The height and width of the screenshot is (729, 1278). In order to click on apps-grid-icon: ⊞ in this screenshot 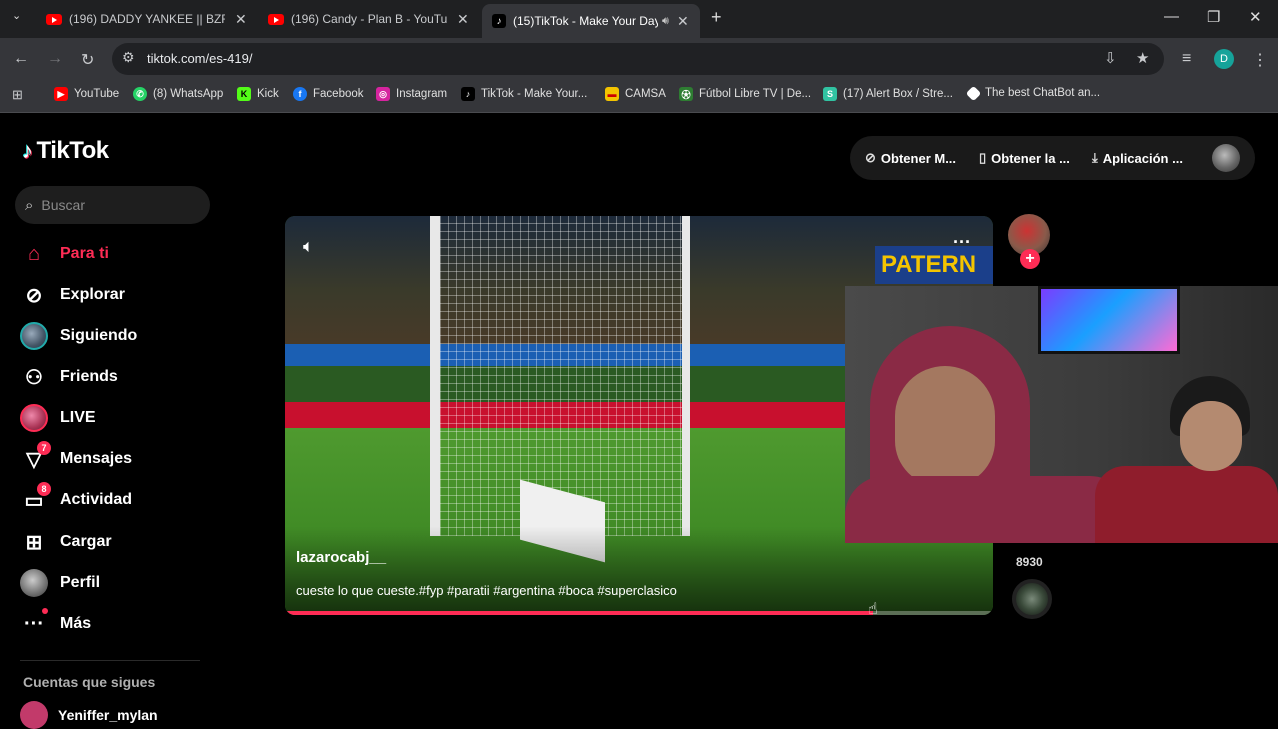, I will do `click(17, 95)`.